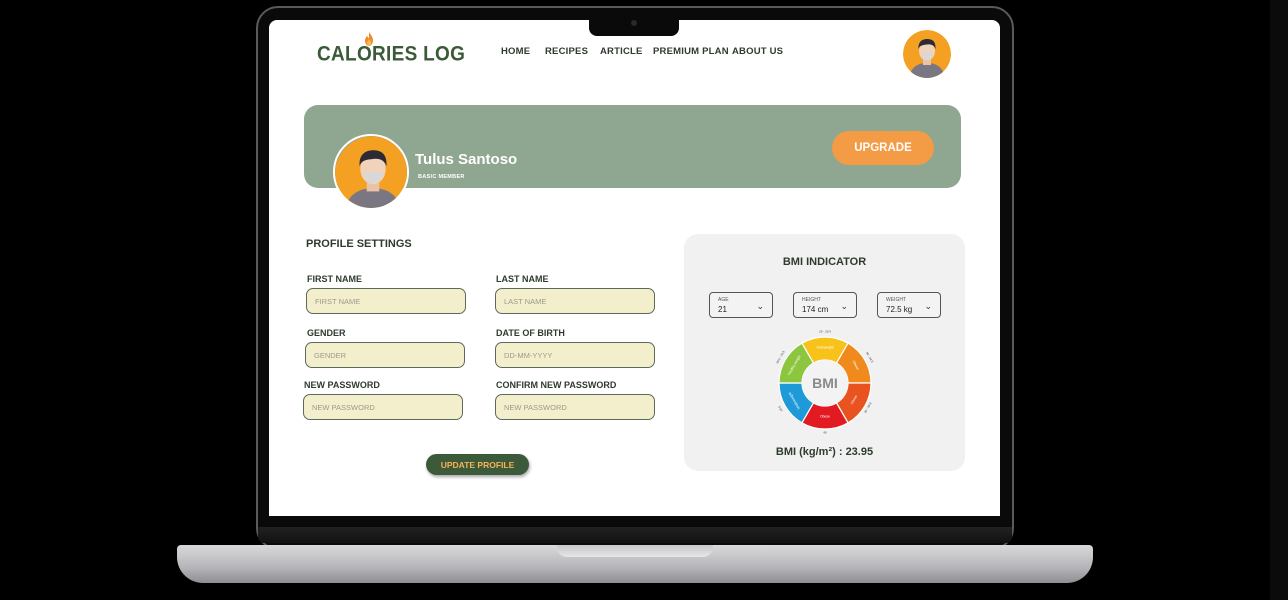 The width and height of the screenshot is (1288, 600). What do you see at coordinates (896, 300) in the screenshot?
I see `weight-select-label: WEIGHT` at bounding box center [896, 300].